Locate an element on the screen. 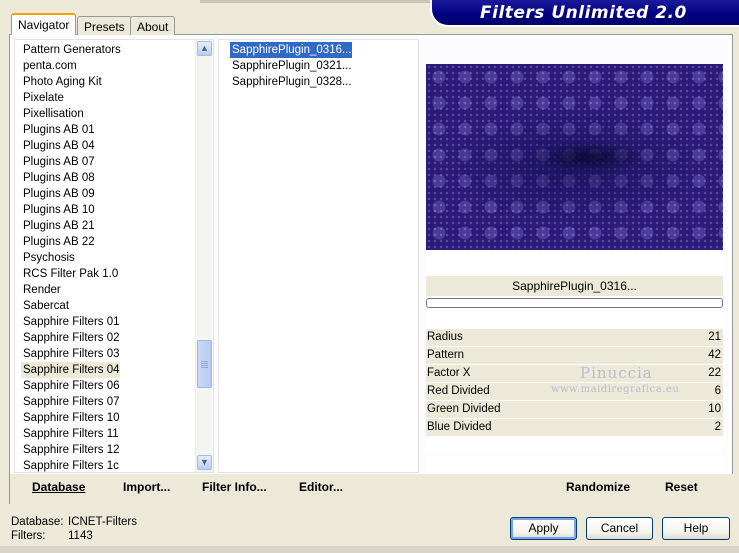 The image size is (739, 553). param-row: Pattern 42 is located at coordinates (574, 356).